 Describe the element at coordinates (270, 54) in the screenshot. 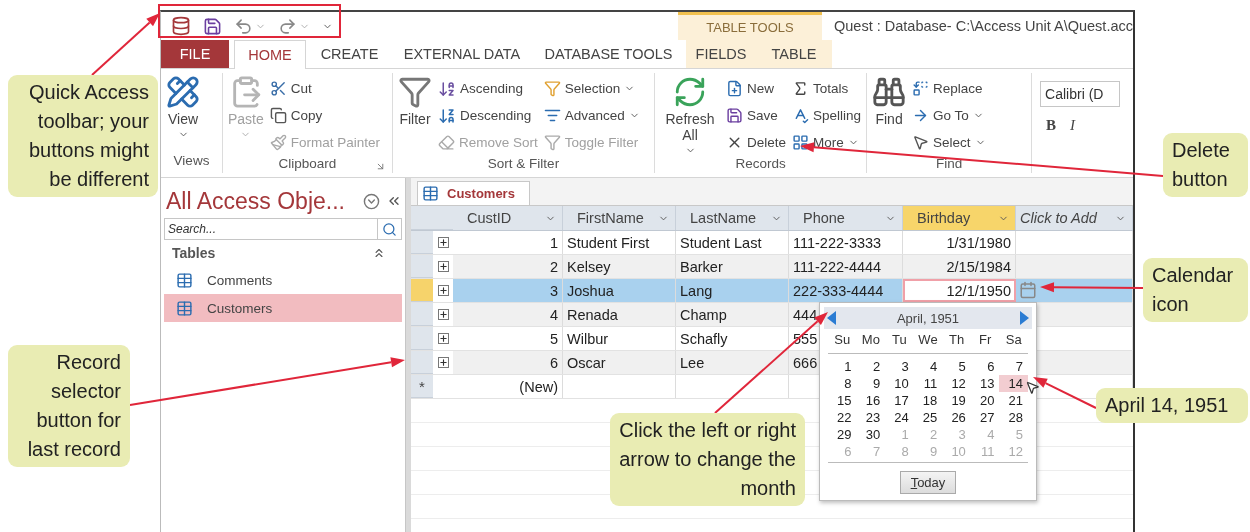

I see `ribbon-tab: HOME` at that location.